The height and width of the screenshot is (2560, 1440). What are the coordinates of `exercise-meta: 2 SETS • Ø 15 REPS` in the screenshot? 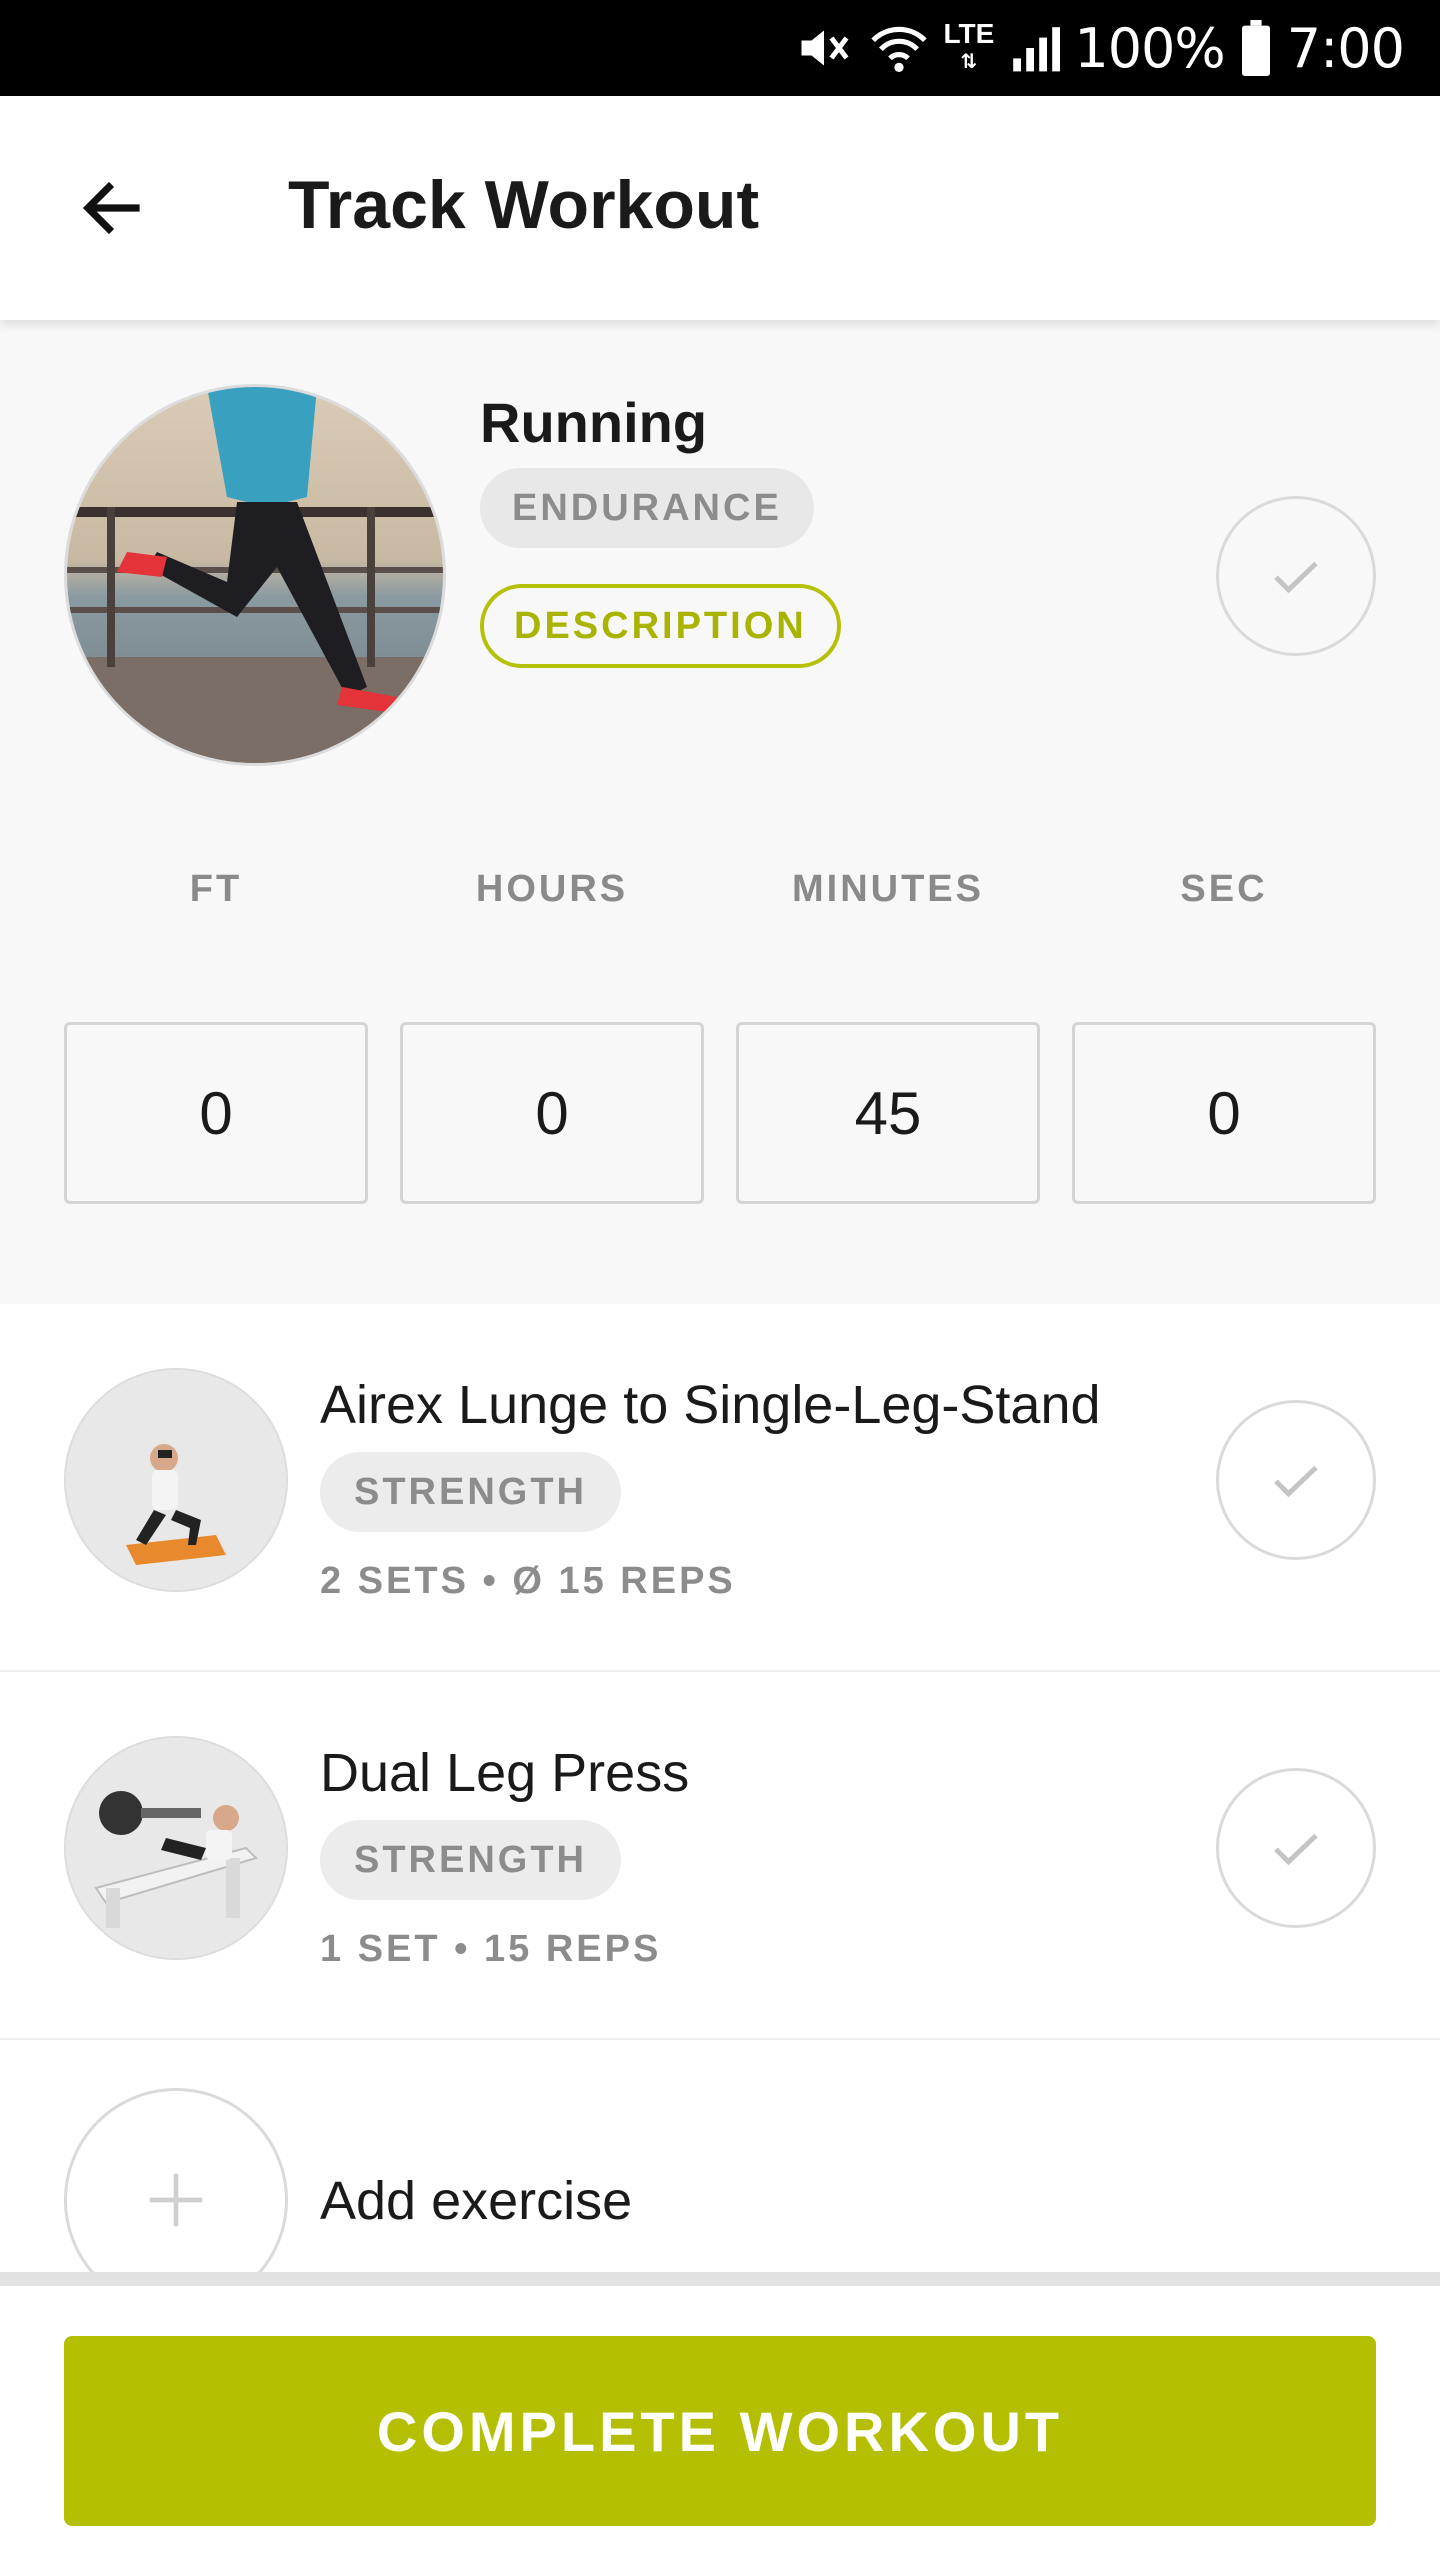 It's located at (528, 1581).